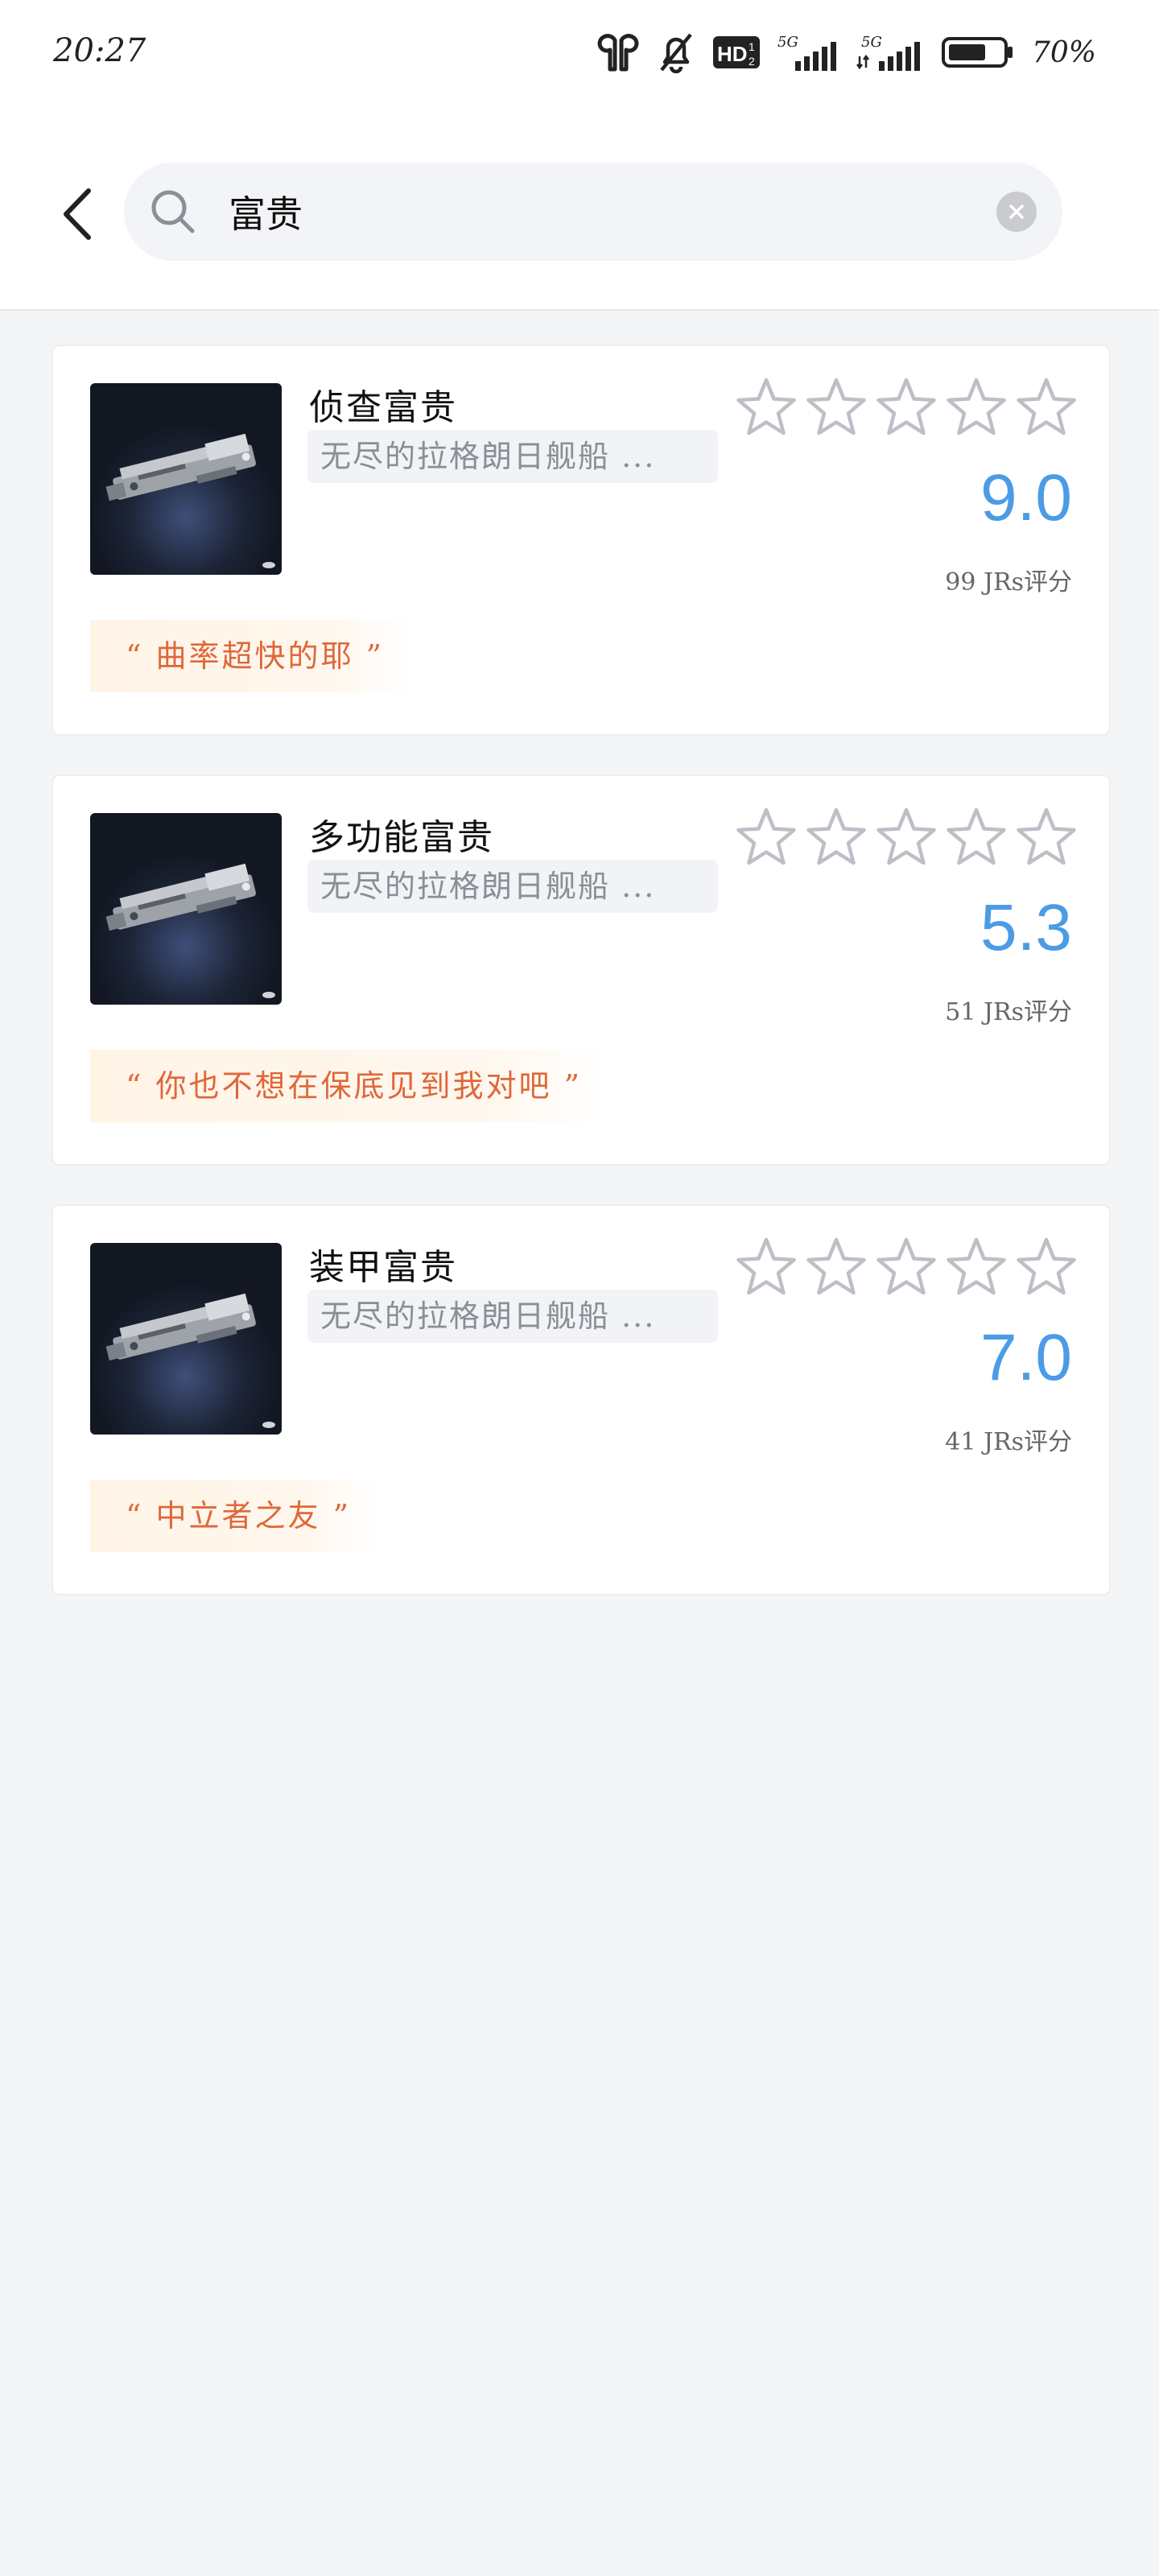 The height and width of the screenshot is (2576, 1159). What do you see at coordinates (1008, 582) in the screenshot?
I see `rating-count: 99 JRs评分` at bounding box center [1008, 582].